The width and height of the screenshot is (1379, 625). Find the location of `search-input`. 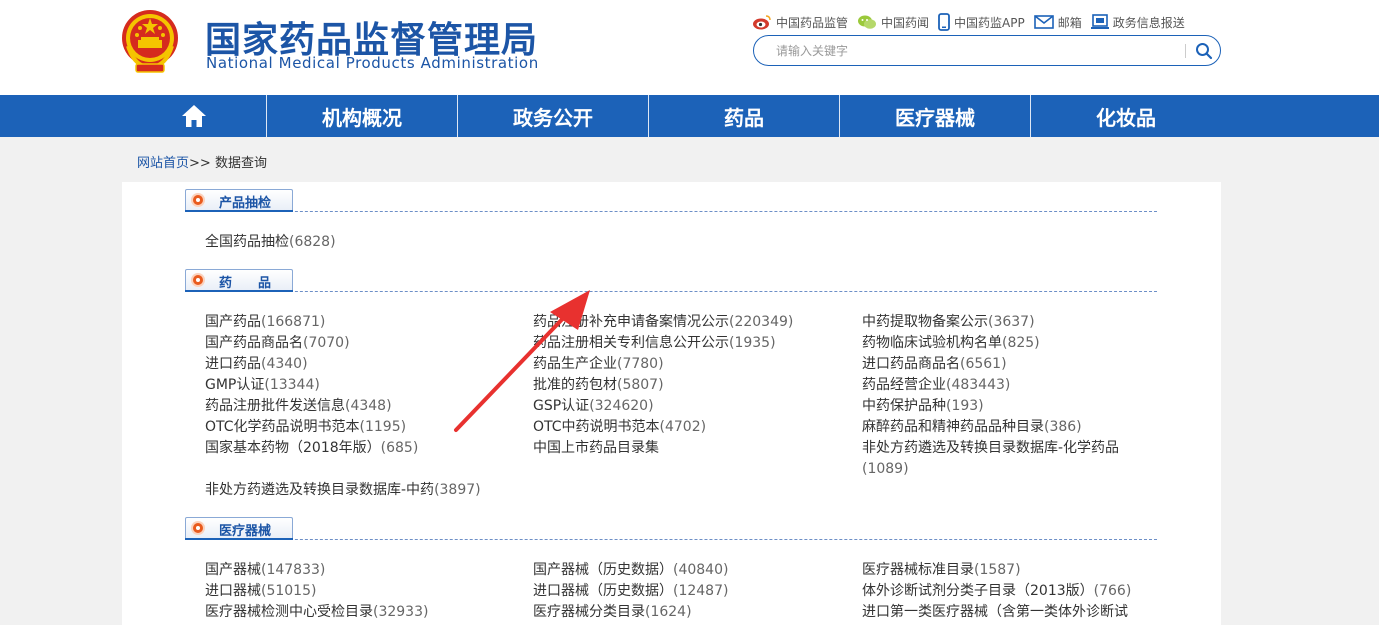

search-input is located at coordinates (976, 51).